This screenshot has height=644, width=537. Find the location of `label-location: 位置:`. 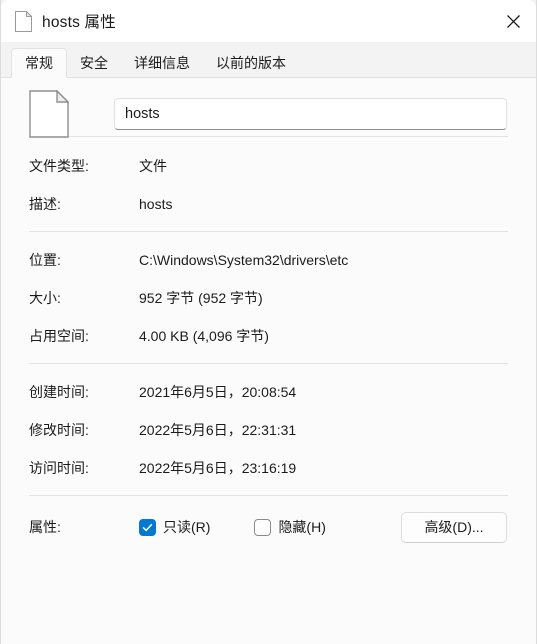

label-location: 位置: is located at coordinates (45, 260).